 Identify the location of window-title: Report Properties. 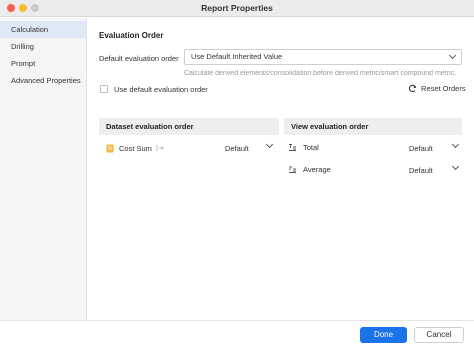
(237, 8).